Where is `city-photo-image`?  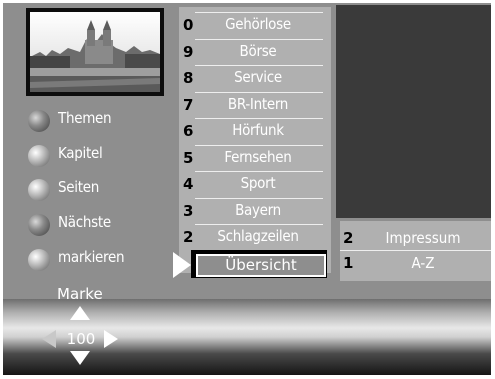 city-photo-image is located at coordinates (95, 52).